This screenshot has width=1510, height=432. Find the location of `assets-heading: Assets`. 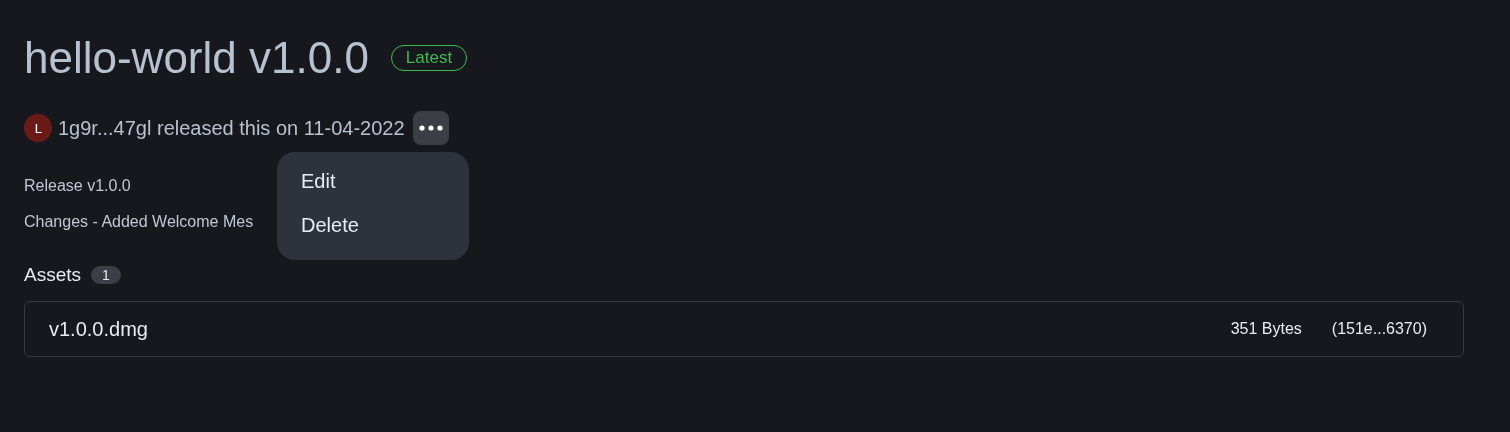

assets-heading: Assets is located at coordinates (53, 275).